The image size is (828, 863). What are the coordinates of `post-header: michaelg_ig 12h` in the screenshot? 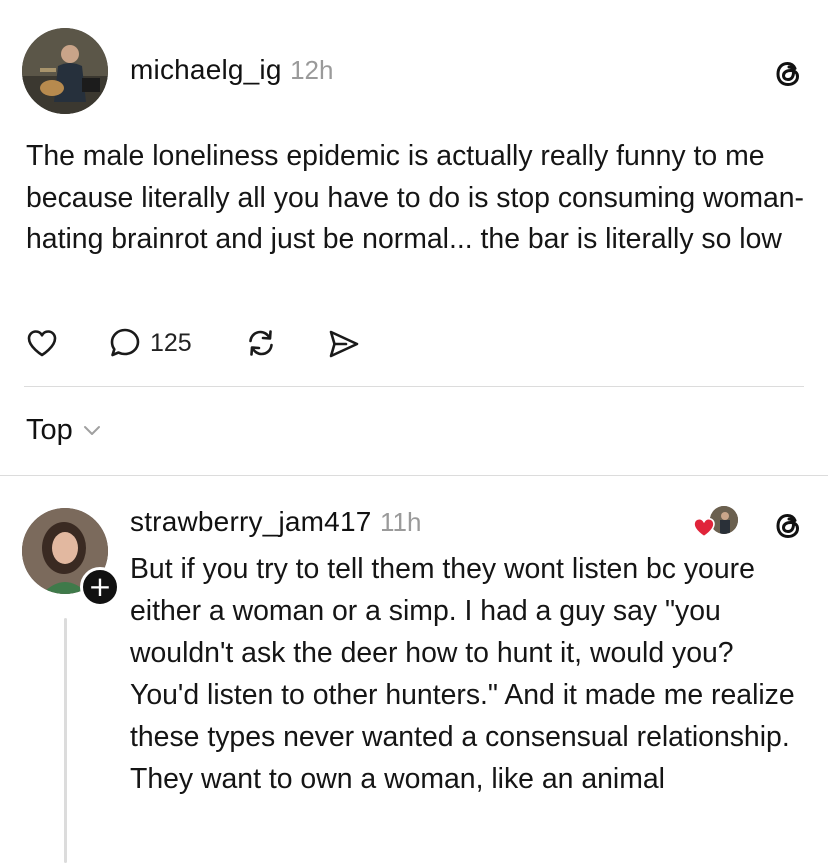 It's located at (231, 70).